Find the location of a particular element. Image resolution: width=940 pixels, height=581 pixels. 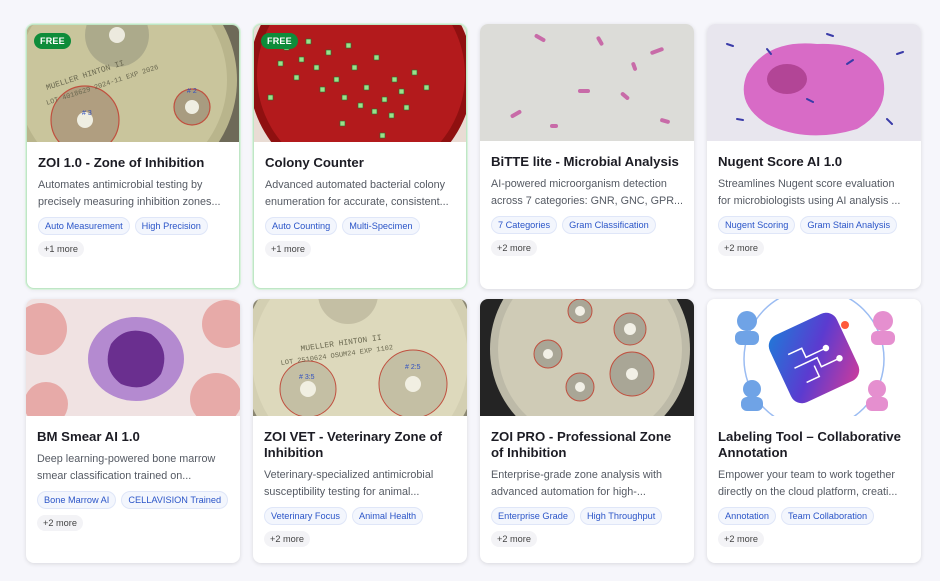

tag-chip: Veterinary Focus is located at coordinates (305, 516).